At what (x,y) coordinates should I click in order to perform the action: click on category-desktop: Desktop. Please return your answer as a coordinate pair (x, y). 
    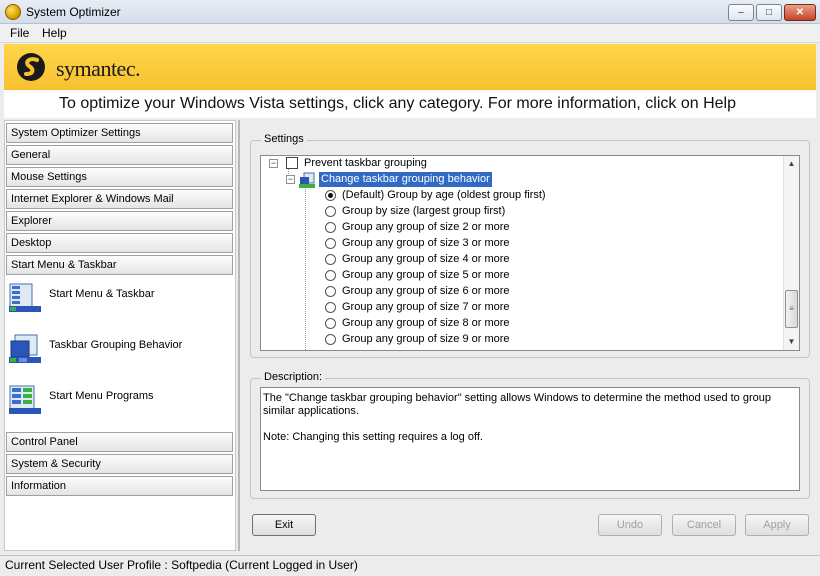
    Looking at the image, I should click on (119, 243).